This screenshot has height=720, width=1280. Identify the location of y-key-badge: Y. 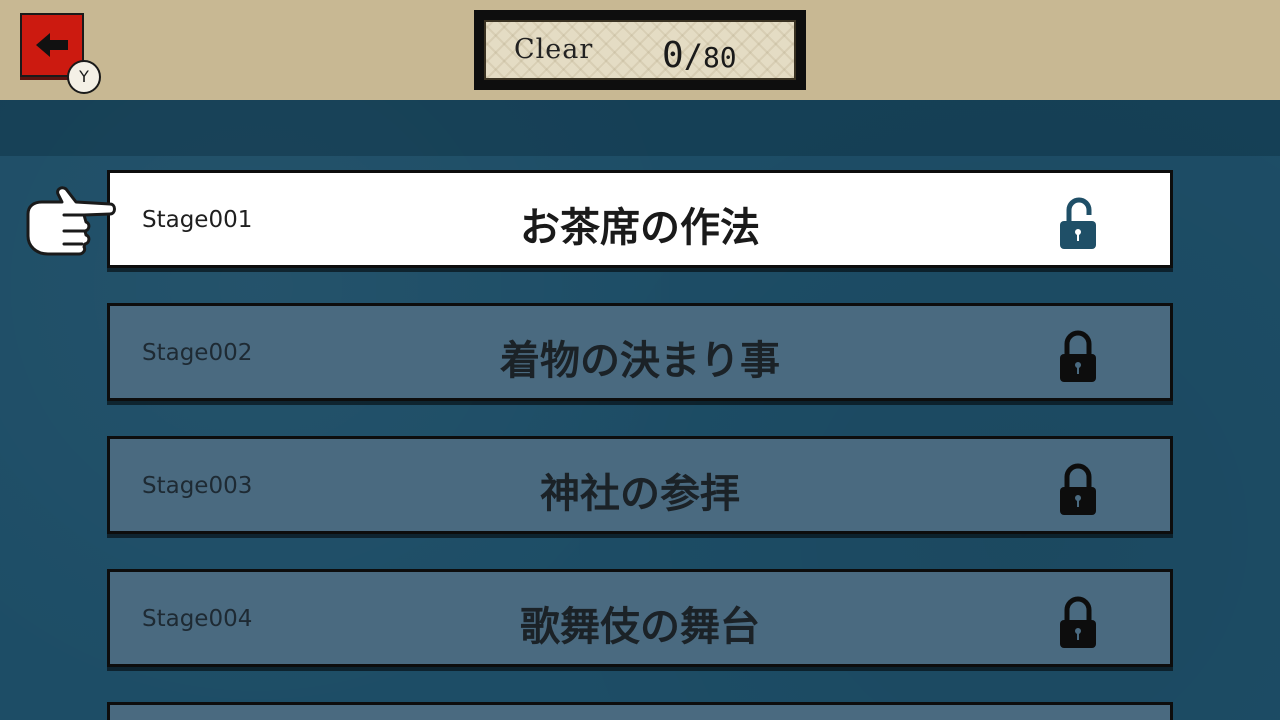
(84, 77).